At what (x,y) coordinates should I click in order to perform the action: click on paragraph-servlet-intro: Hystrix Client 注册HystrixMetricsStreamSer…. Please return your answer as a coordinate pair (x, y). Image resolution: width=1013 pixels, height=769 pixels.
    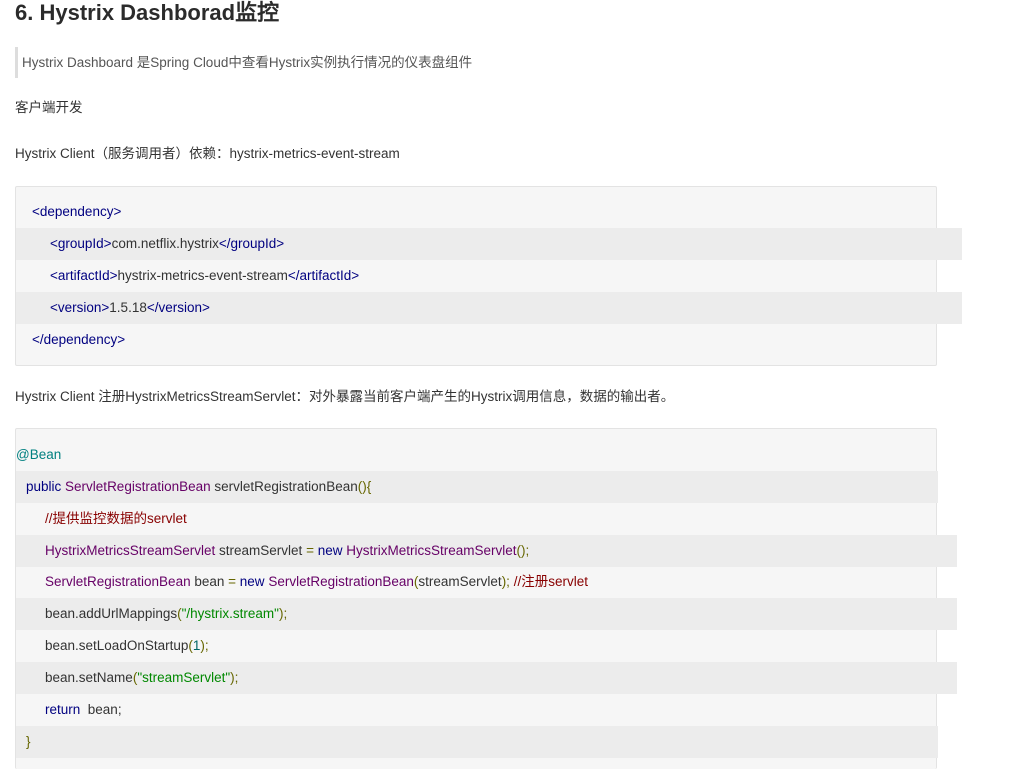
    Looking at the image, I should click on (345, 396).